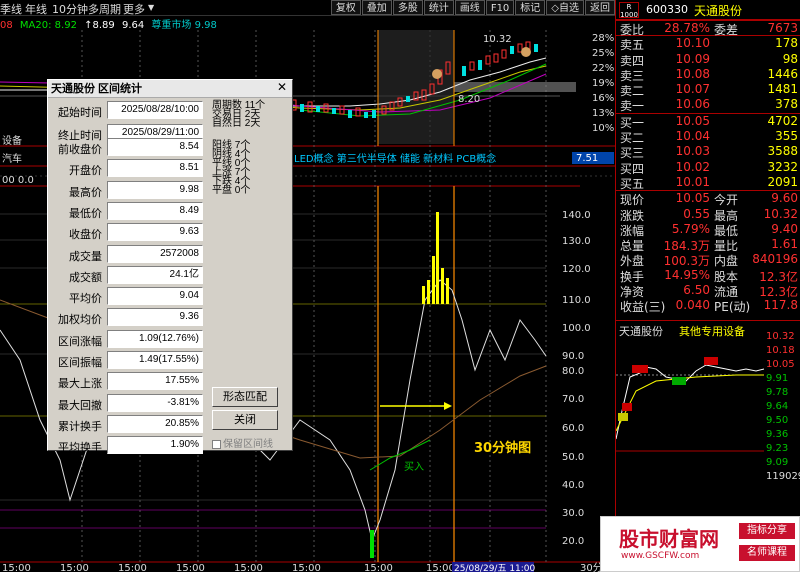 The width and height of the screenshot is (800, 572). Describe the element at coordinates (587, 158) in the screenshot. I see `concept-value: 7.51` at that location.